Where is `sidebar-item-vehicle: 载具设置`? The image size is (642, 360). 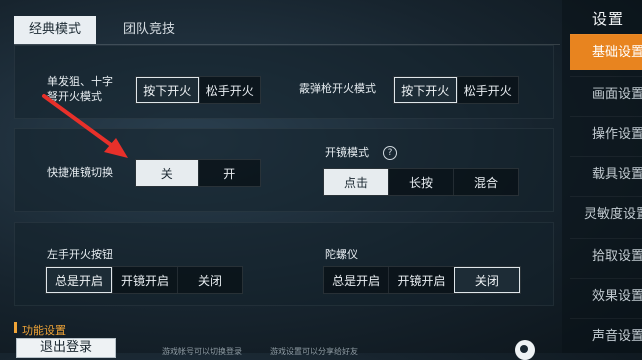
sidebar-item-vehicle: 载具设置 is located at coordinates (606, 174).